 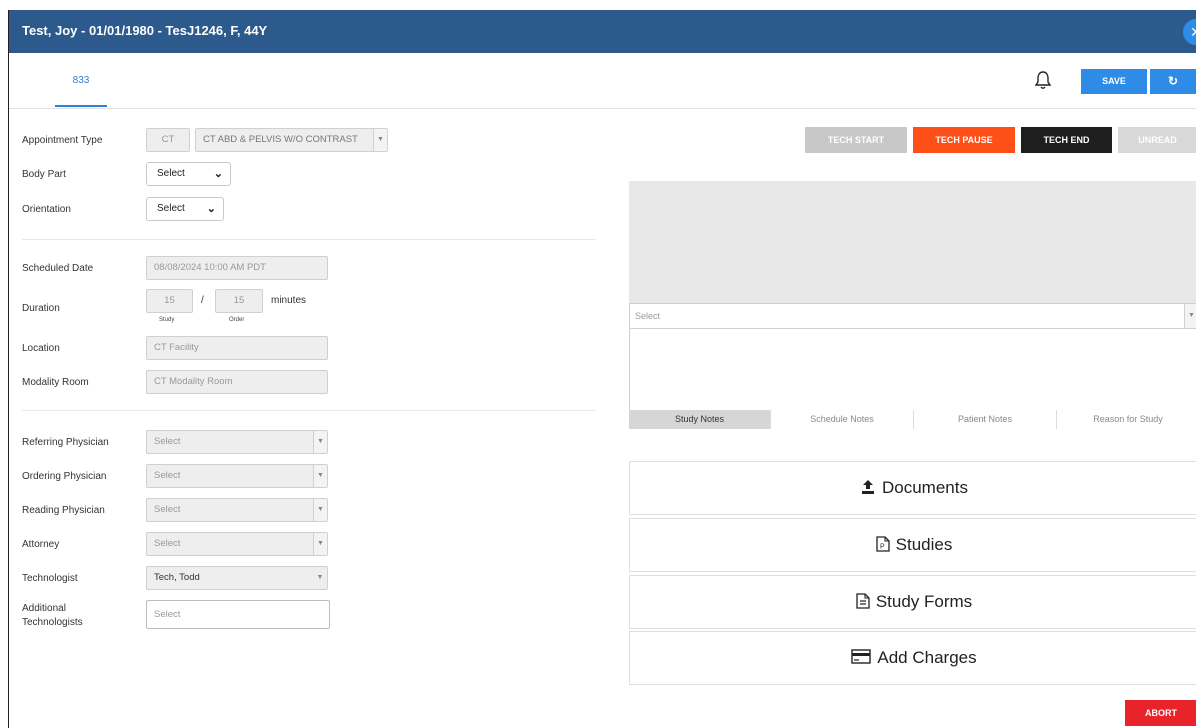 What do you see at coordinates (1160, 713) in the screenshot?
I see `abort-button: ABORT` at bounding box center [1160, 713].